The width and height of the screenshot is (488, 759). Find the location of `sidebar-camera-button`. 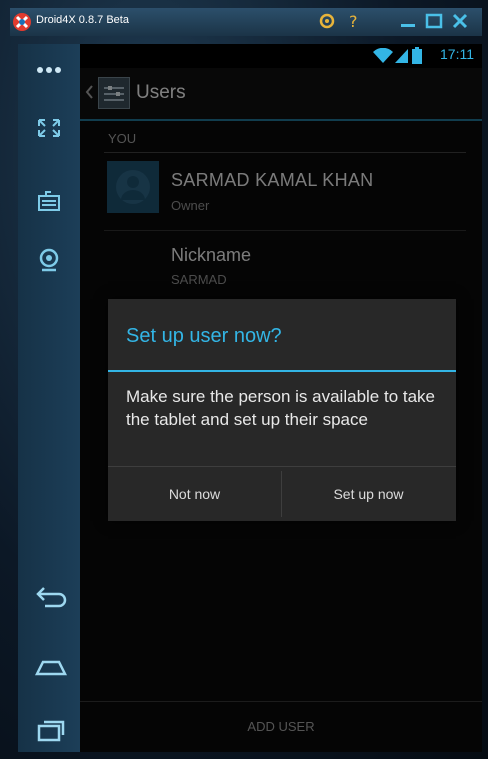

sidebar-camera-button is located at coordinates (49, 260).